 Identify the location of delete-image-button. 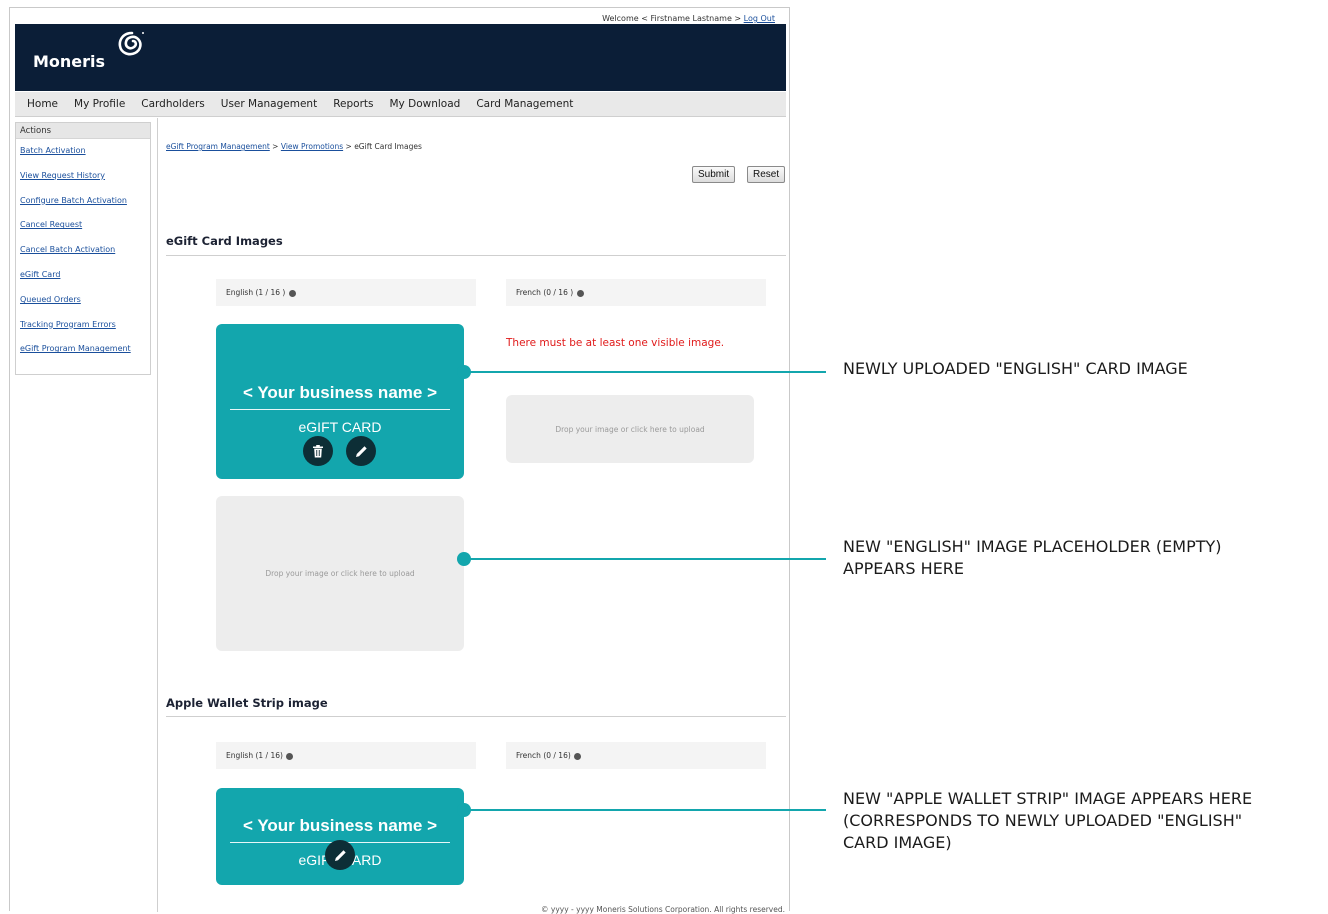
(318, 451).